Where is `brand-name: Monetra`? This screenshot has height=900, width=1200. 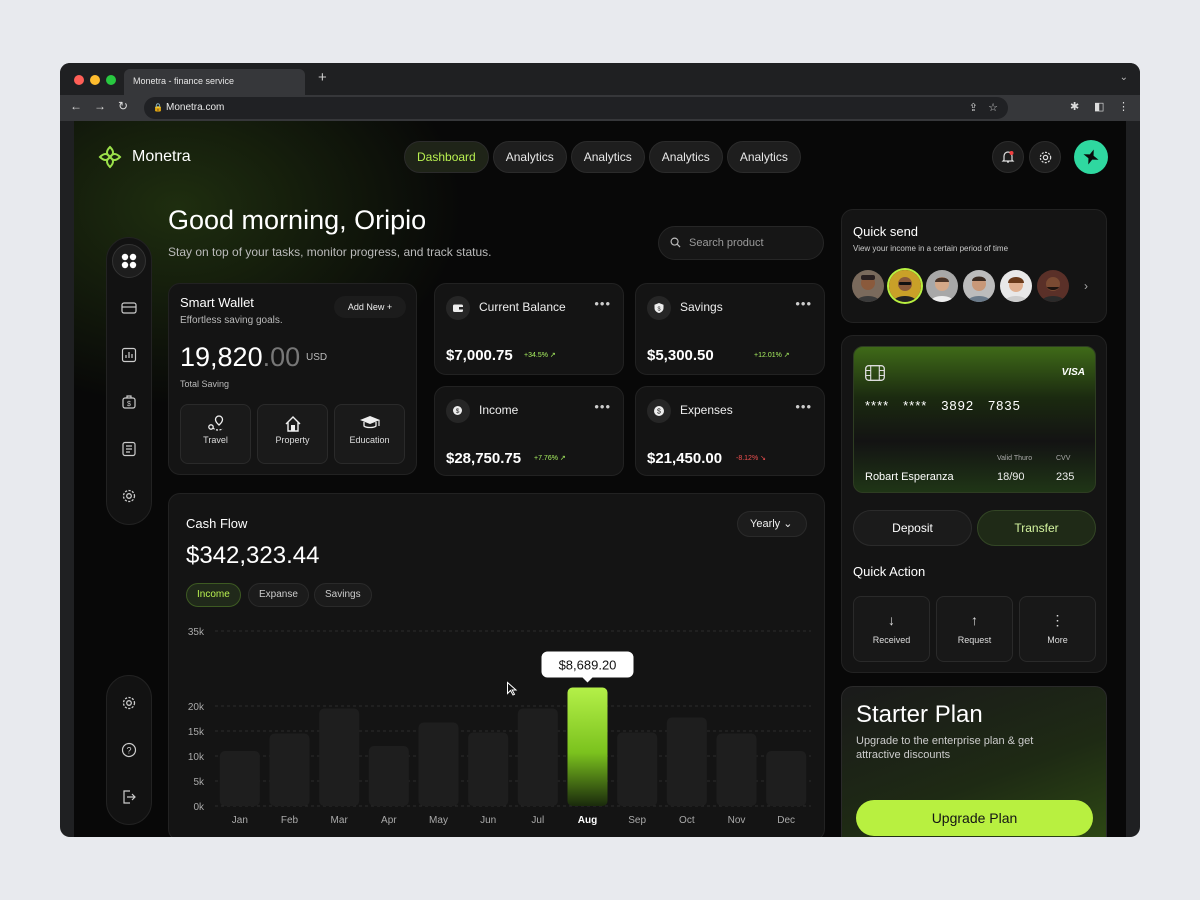 brand-name: Monetra is located at coordinates (161, 156).